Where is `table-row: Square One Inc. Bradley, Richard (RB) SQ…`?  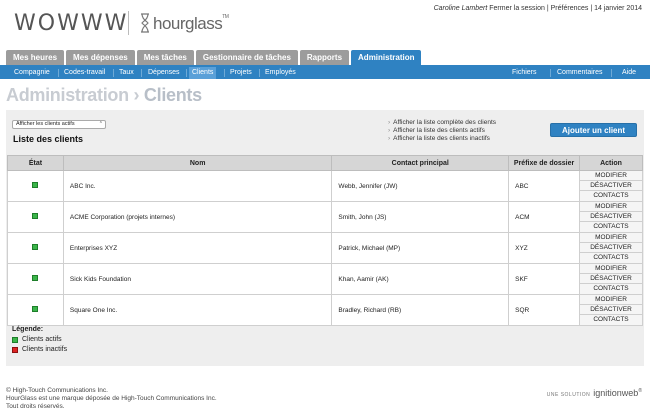 table-row: Square One Inc. Bradley, Richard (RB) SQ… is located at coordinates (325, 310).